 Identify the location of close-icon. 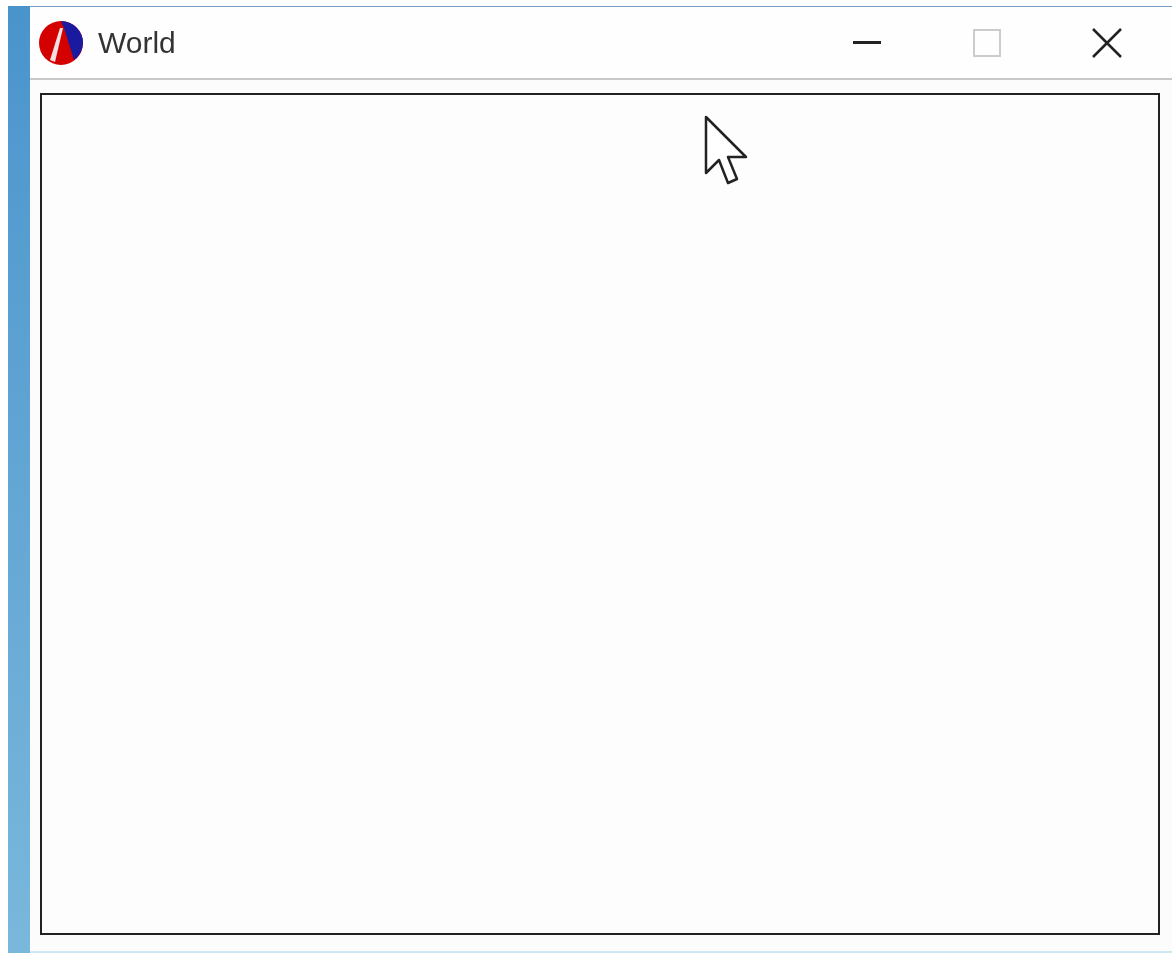
(1107, 42).